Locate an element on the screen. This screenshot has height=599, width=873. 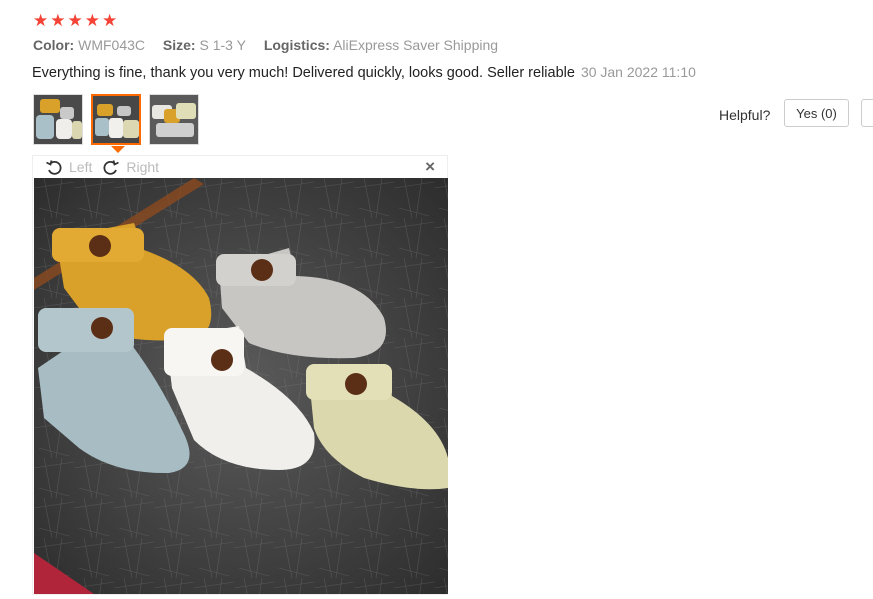
close-icon: × is located at coordinates (430, 167).